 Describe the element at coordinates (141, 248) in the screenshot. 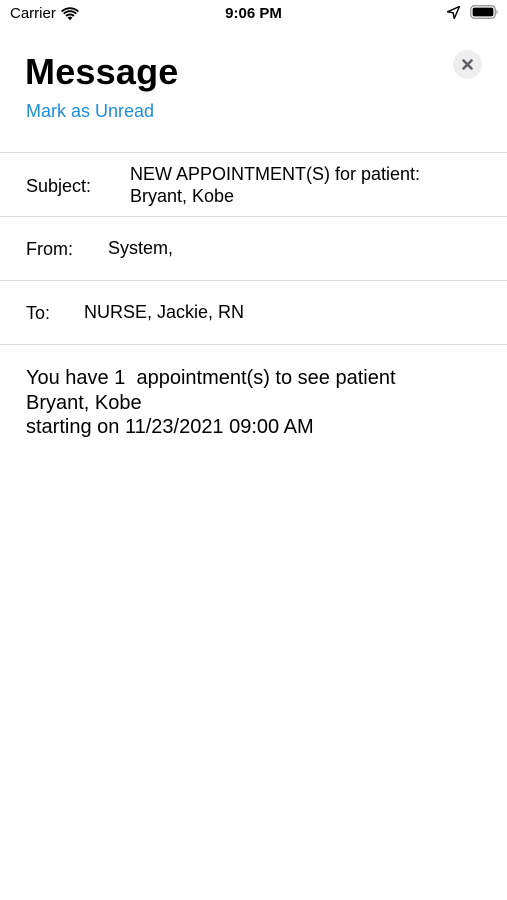

I see `from-value: System,` at that location.